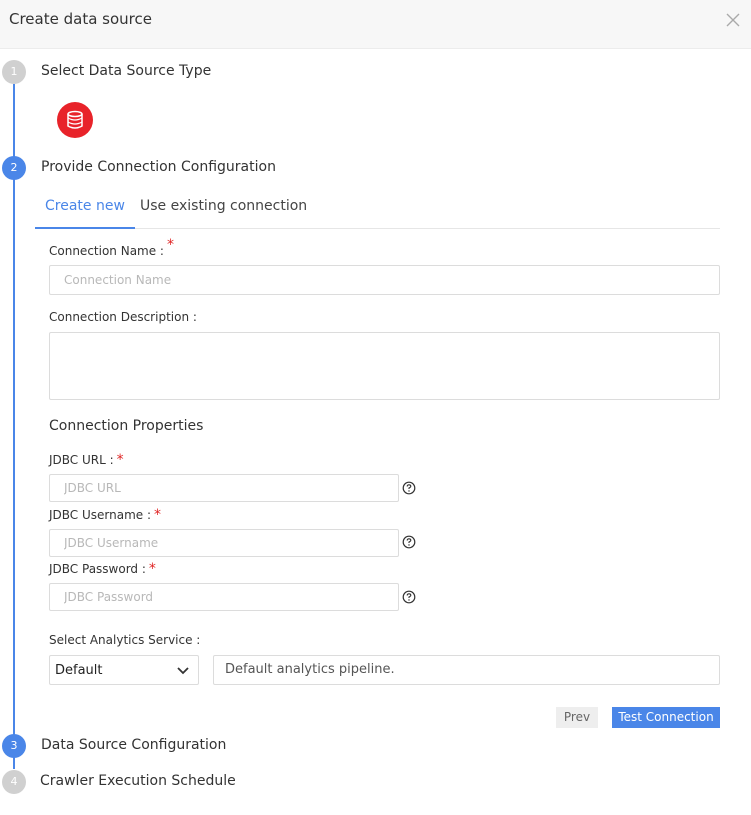 The height and width of the screenshot is (815, 751). I want to click on analytics-service-value: Default, so click(79, 670).